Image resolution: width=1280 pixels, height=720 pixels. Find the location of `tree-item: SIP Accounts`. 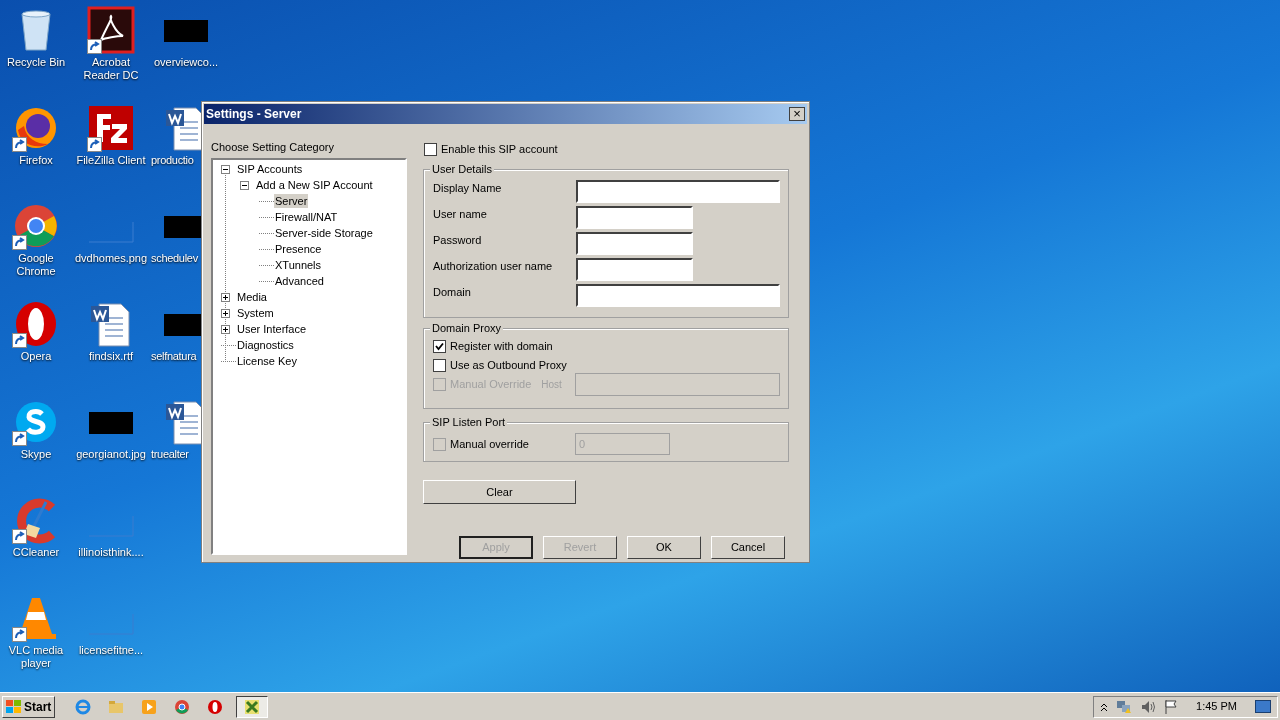

tree-item: SIP Accounts is located at coordinates (270, 169).